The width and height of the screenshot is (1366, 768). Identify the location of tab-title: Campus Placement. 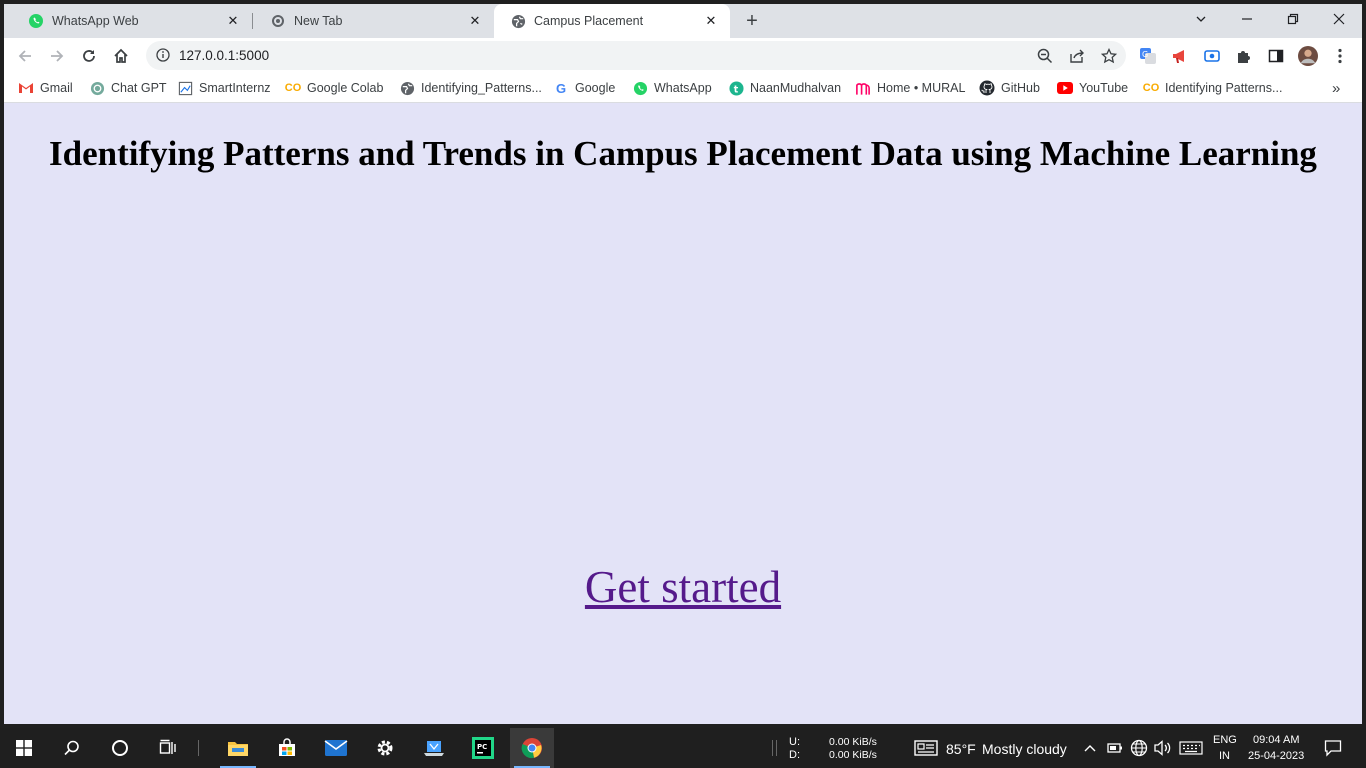
(589, 21).